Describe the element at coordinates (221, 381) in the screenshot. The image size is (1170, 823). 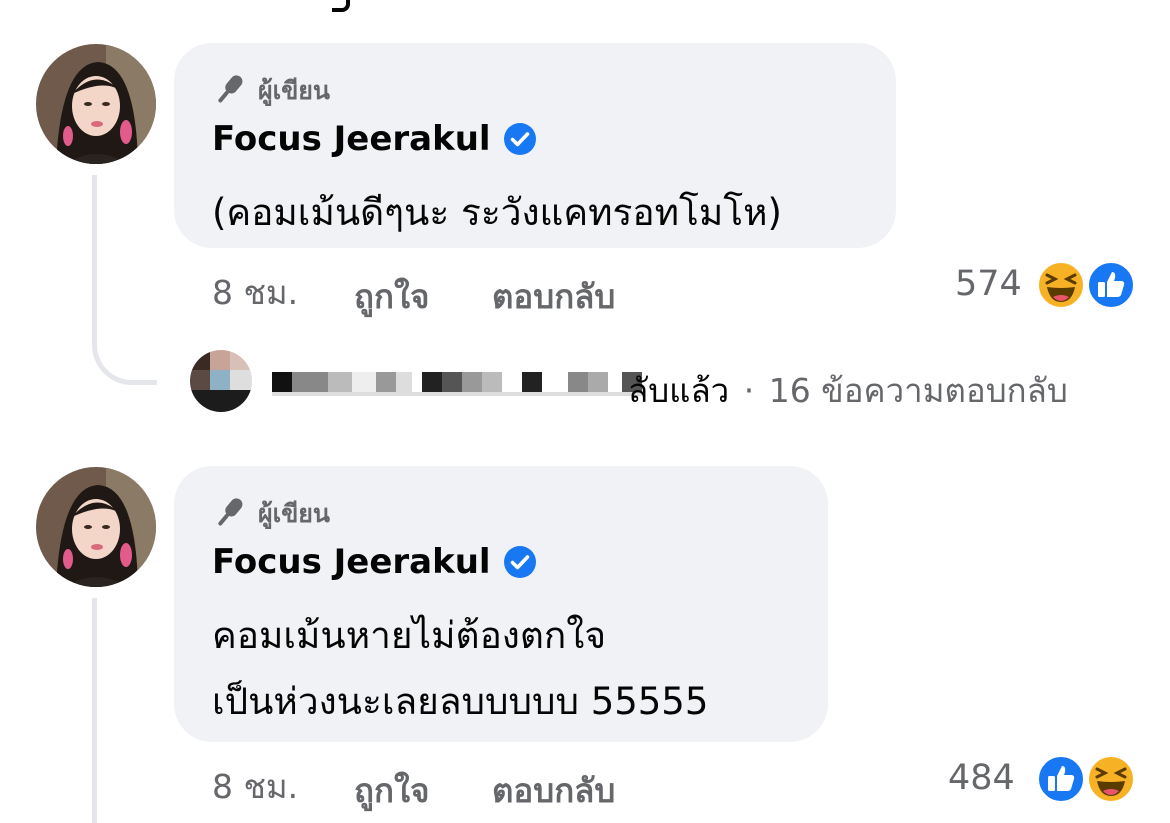
I see `replier-avatar` at that location.